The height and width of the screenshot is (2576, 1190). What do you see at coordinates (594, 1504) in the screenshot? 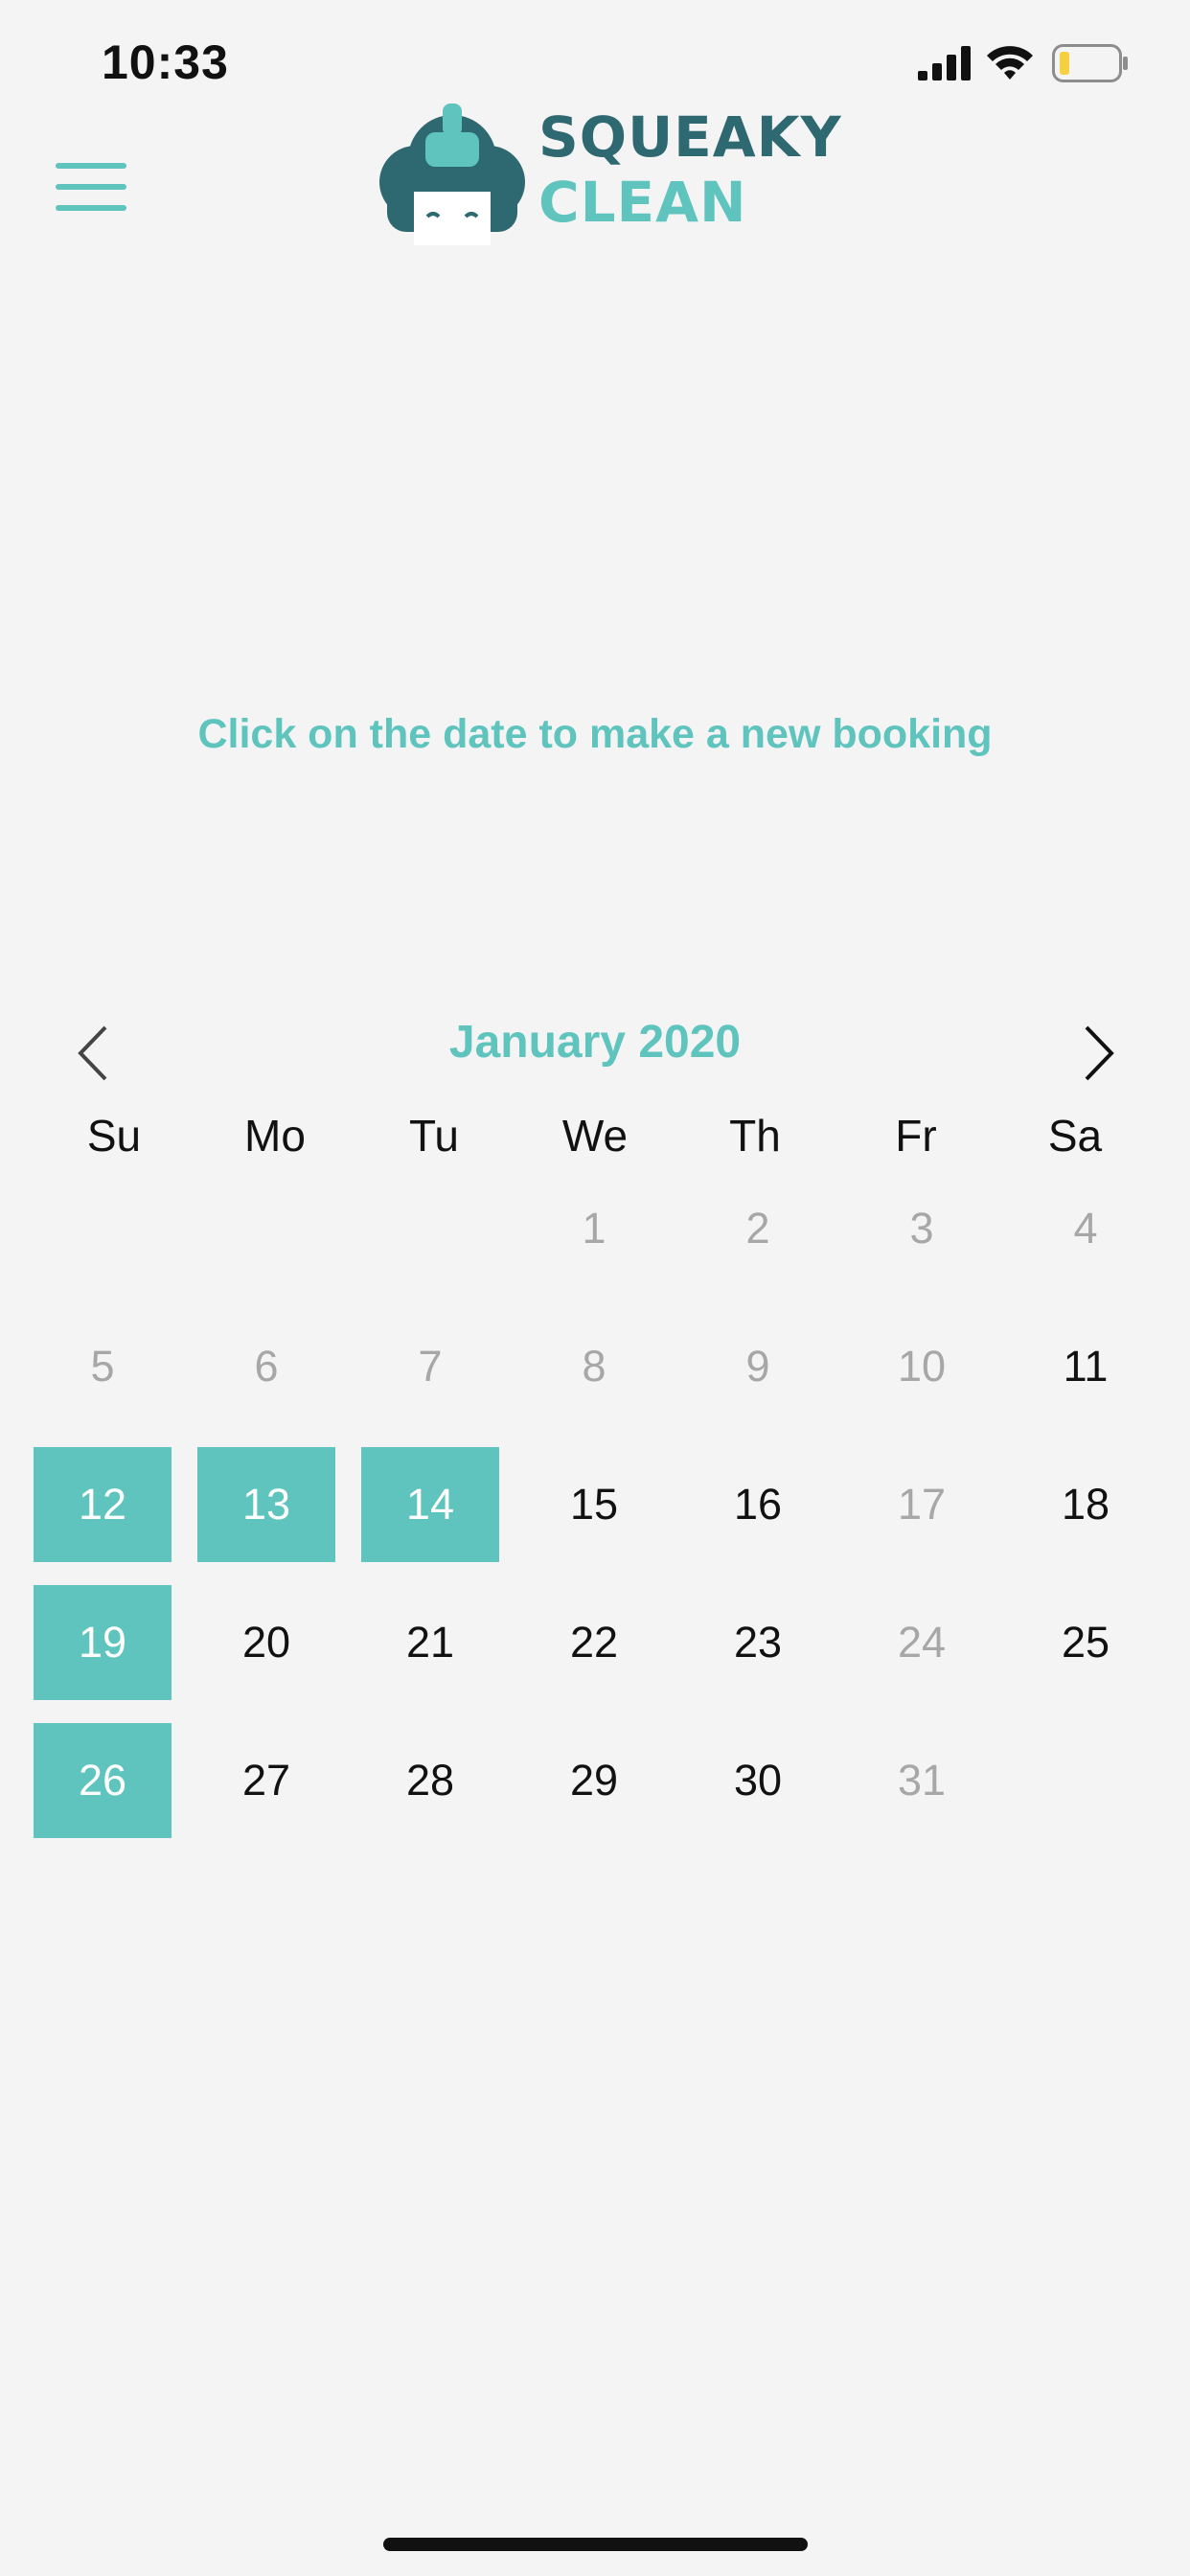
I see `calendar-day: 15` at bounding box center [594, 1504].